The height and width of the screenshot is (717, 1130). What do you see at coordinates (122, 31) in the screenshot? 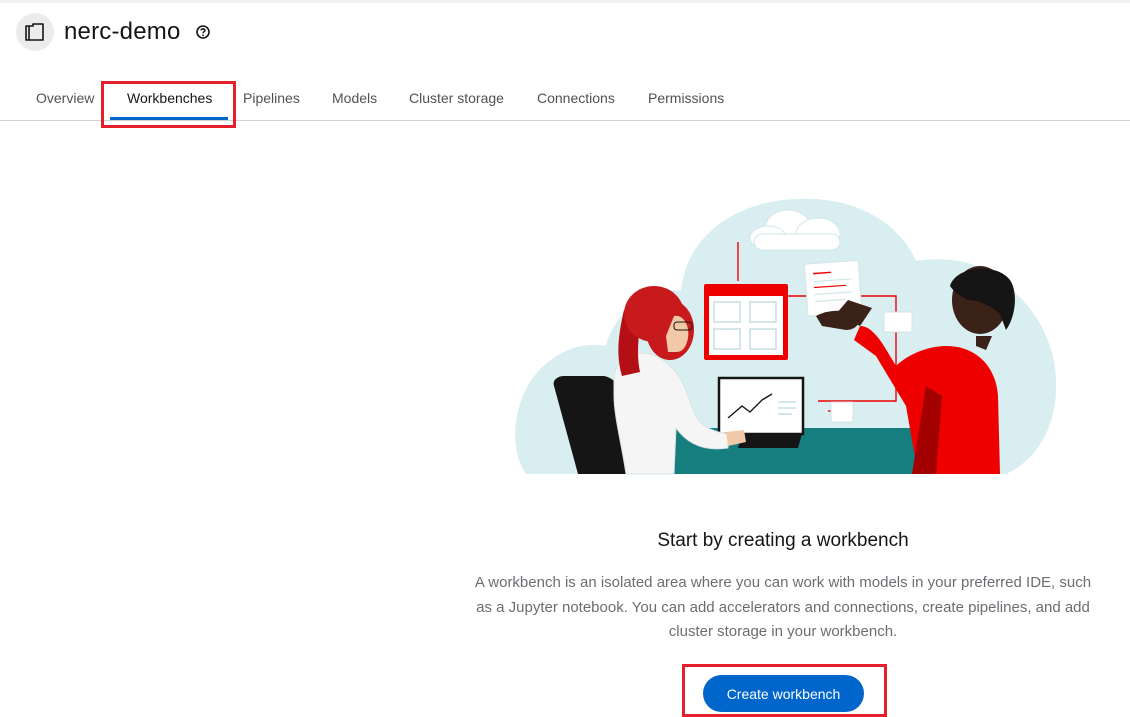
I see `page-title: nerc-demo` at bounding box center [122, 31].